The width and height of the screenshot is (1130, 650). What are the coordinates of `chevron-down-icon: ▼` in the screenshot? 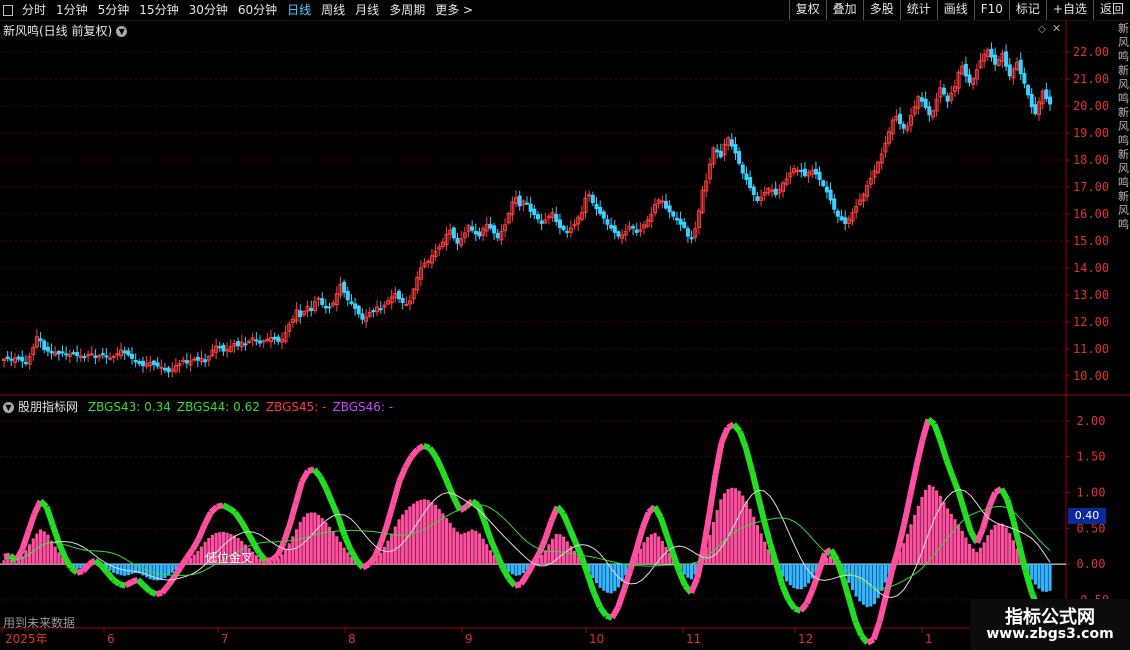 It's located at (8, 407).